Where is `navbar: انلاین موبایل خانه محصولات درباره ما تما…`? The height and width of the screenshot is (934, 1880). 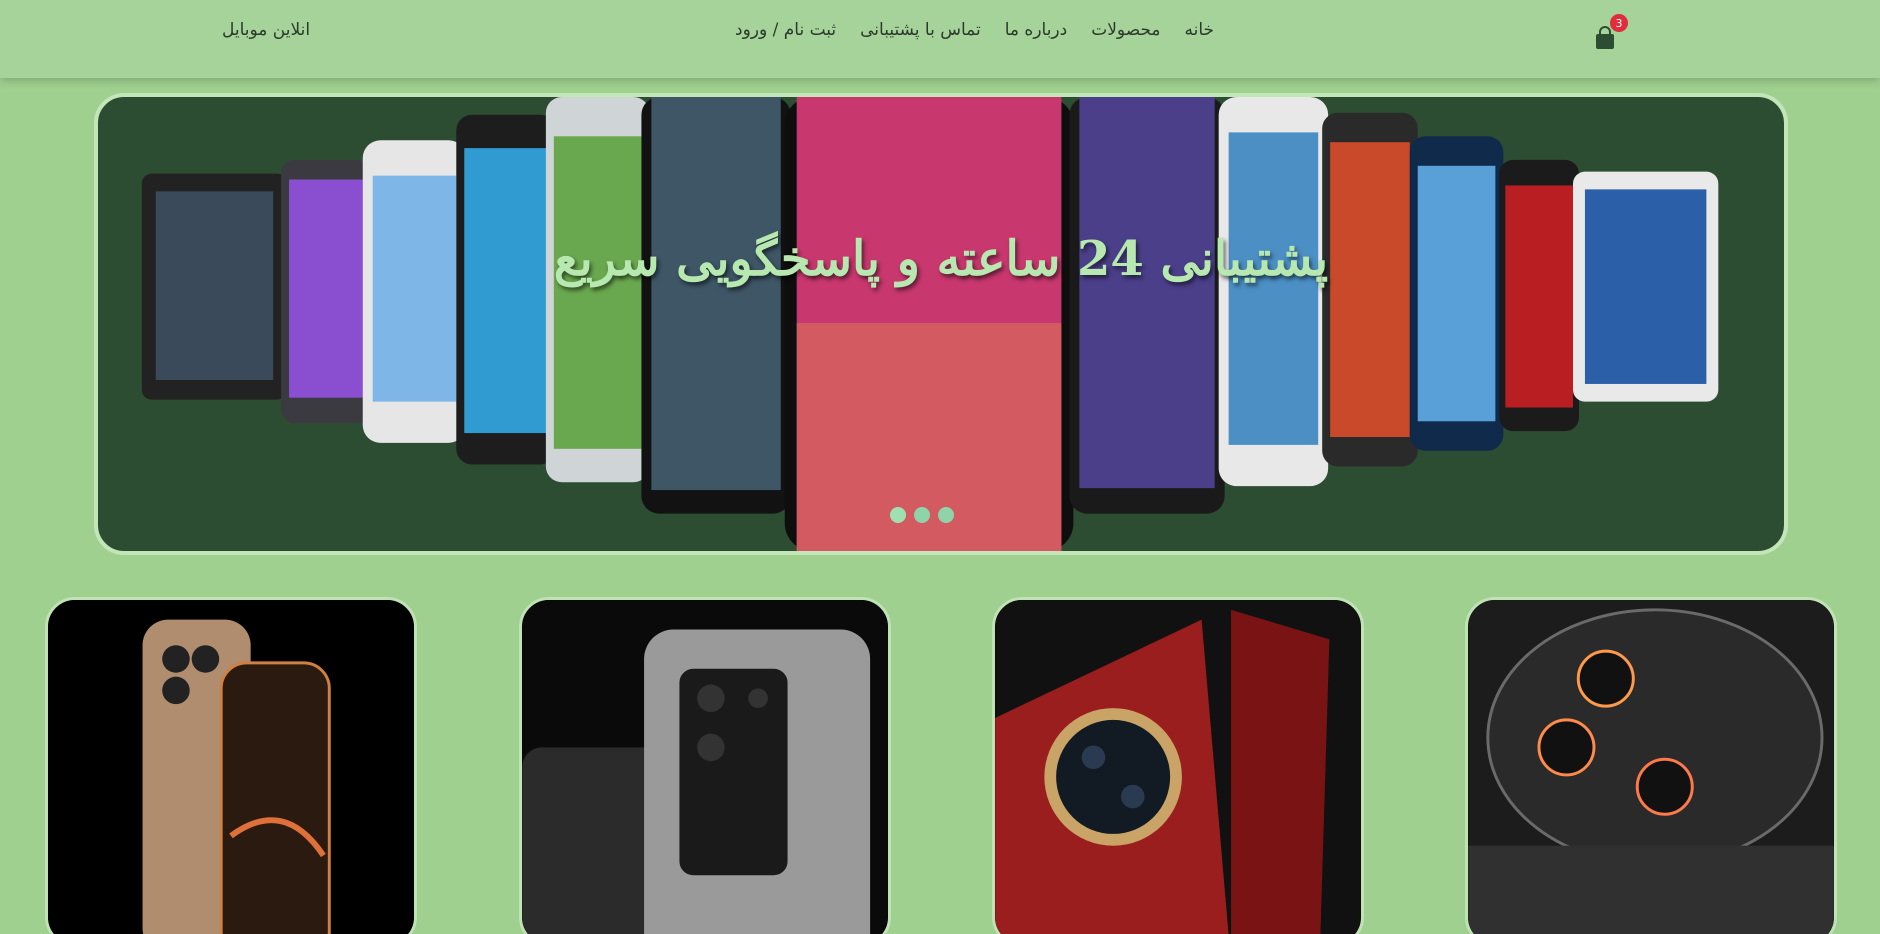
navbar: انلاین موبایل خانه محصولات درباره ما تما… is located at coordinates (940, 39).